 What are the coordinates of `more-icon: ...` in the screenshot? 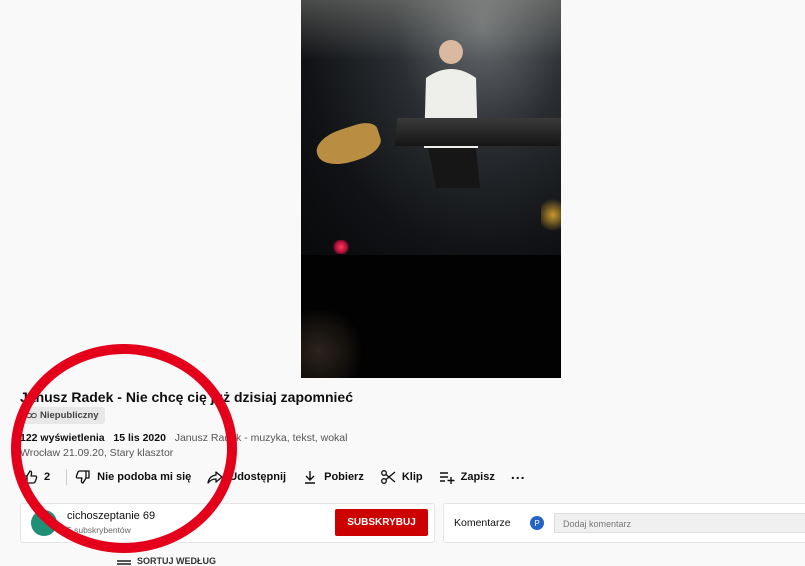 It's located at (518, 474).